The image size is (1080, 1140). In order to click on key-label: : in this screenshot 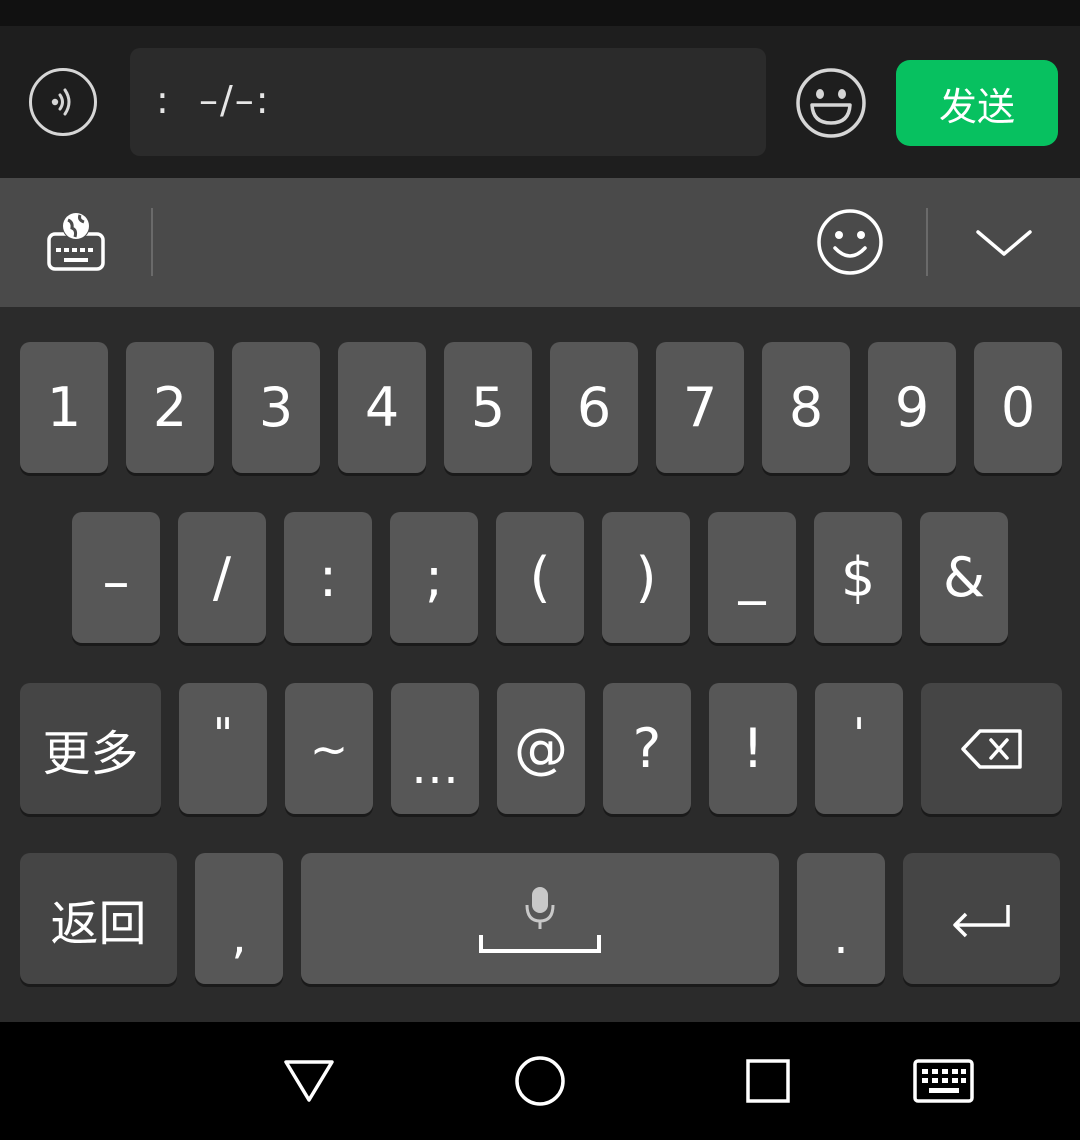, I will do `click(328, 577)`.